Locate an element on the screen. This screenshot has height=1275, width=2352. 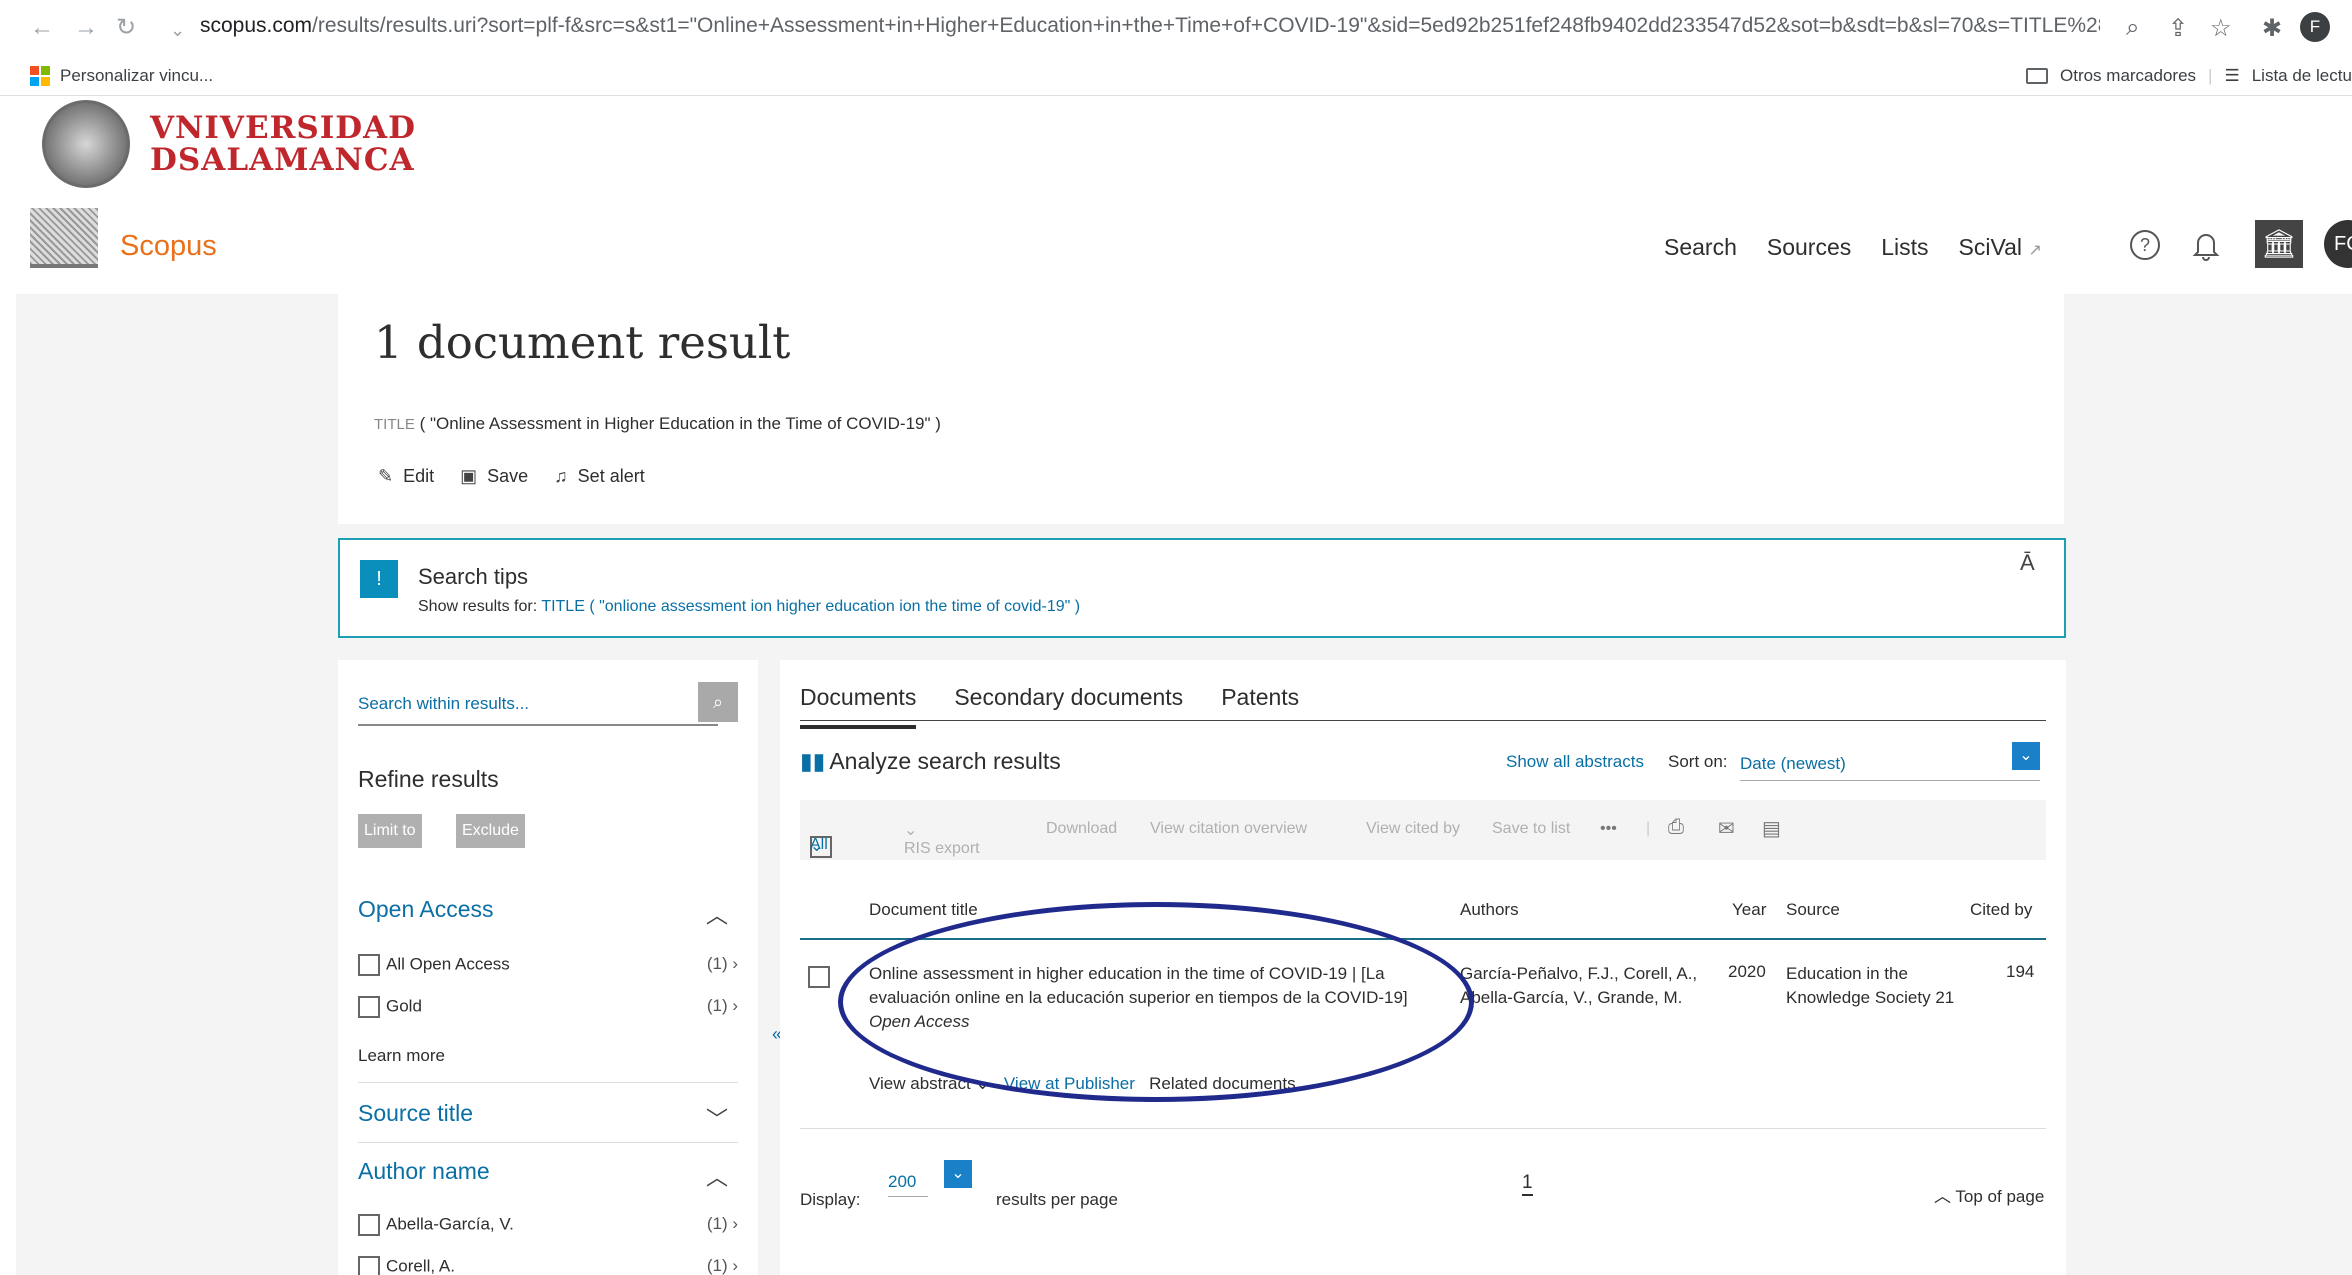
bar-chart-icon: ▮▮ is located at coordinates (813, 761).